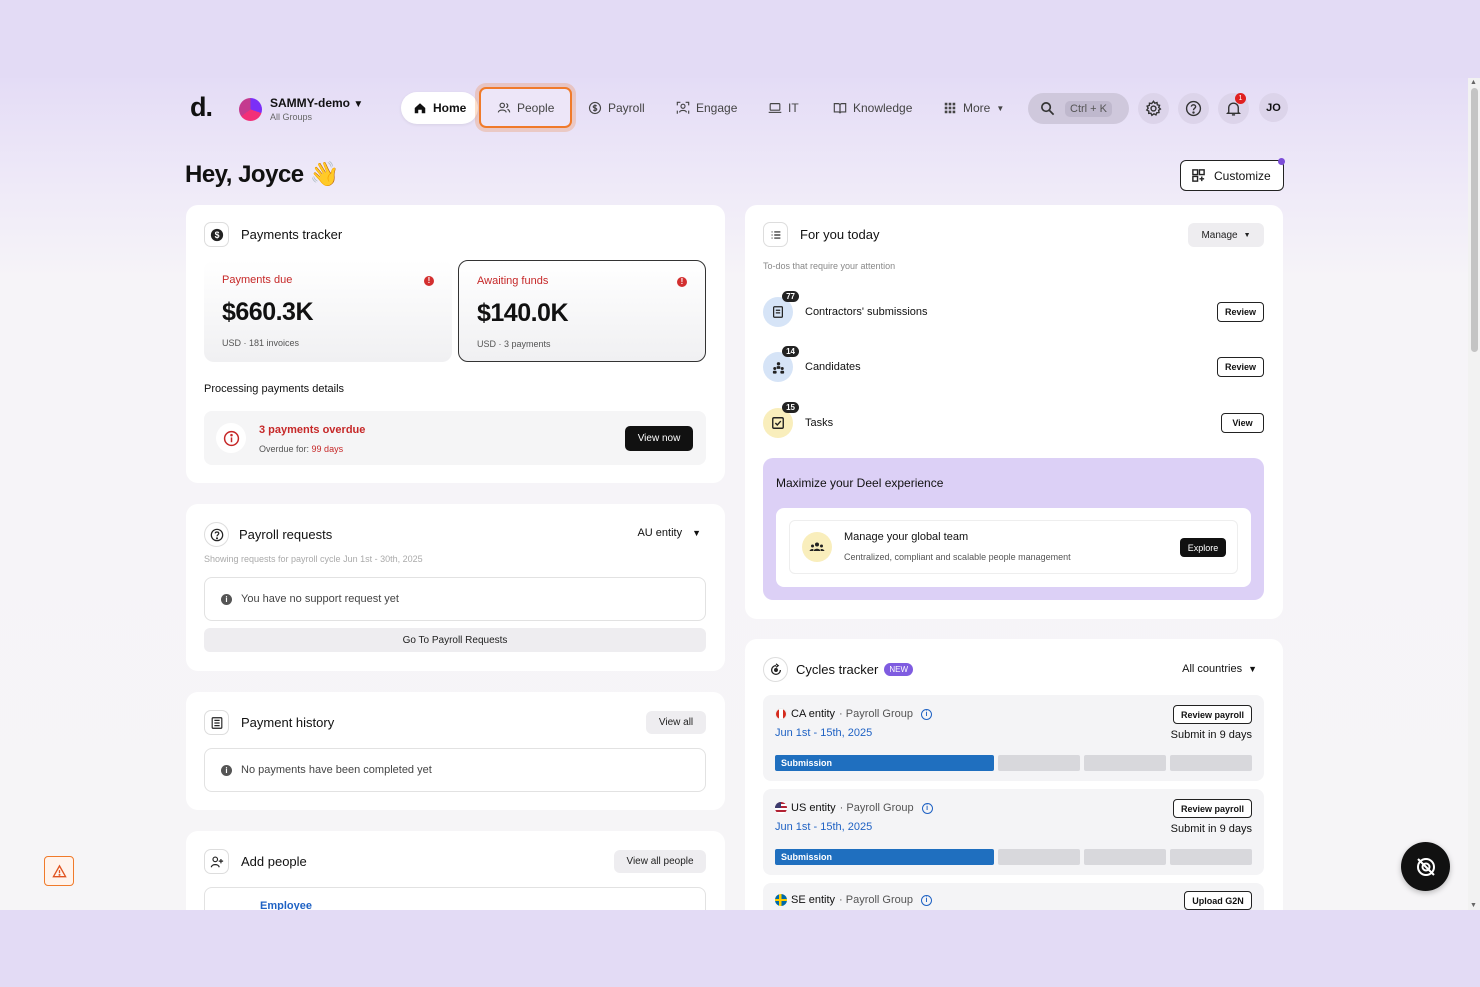 The width and height of the screenshot is (1480, 987). I want to click on org-switcher: SAMMY-demo ▼ All Groups, so click(301, 109).